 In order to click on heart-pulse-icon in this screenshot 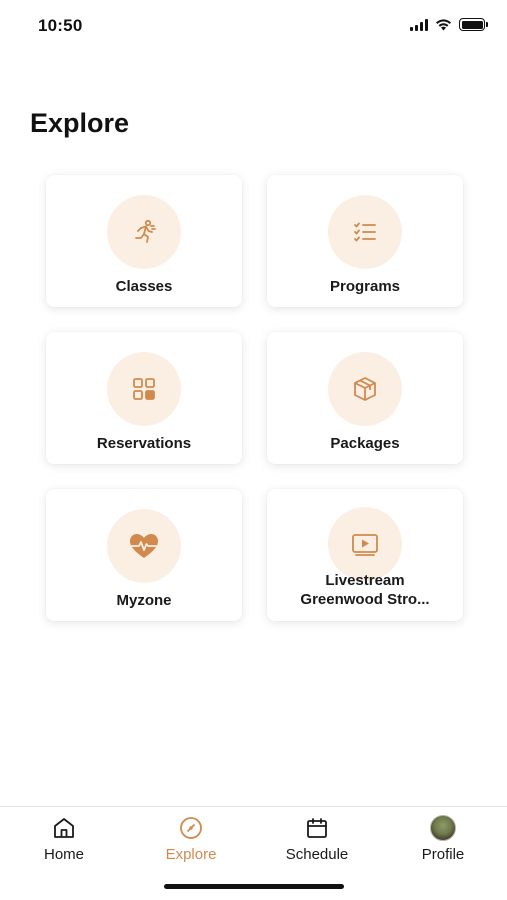, I will do `click(144, 546)`.